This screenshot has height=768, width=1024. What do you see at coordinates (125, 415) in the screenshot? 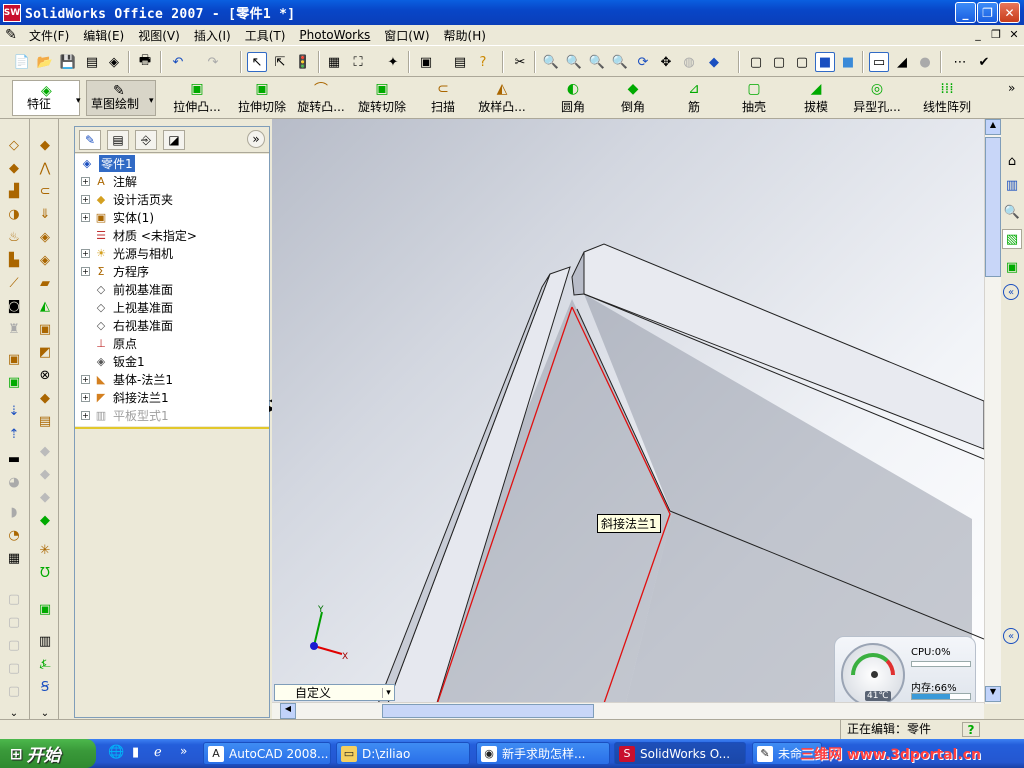
I see `tree-item: + ▥ 平板型式1` at bounding box center [125, 415].